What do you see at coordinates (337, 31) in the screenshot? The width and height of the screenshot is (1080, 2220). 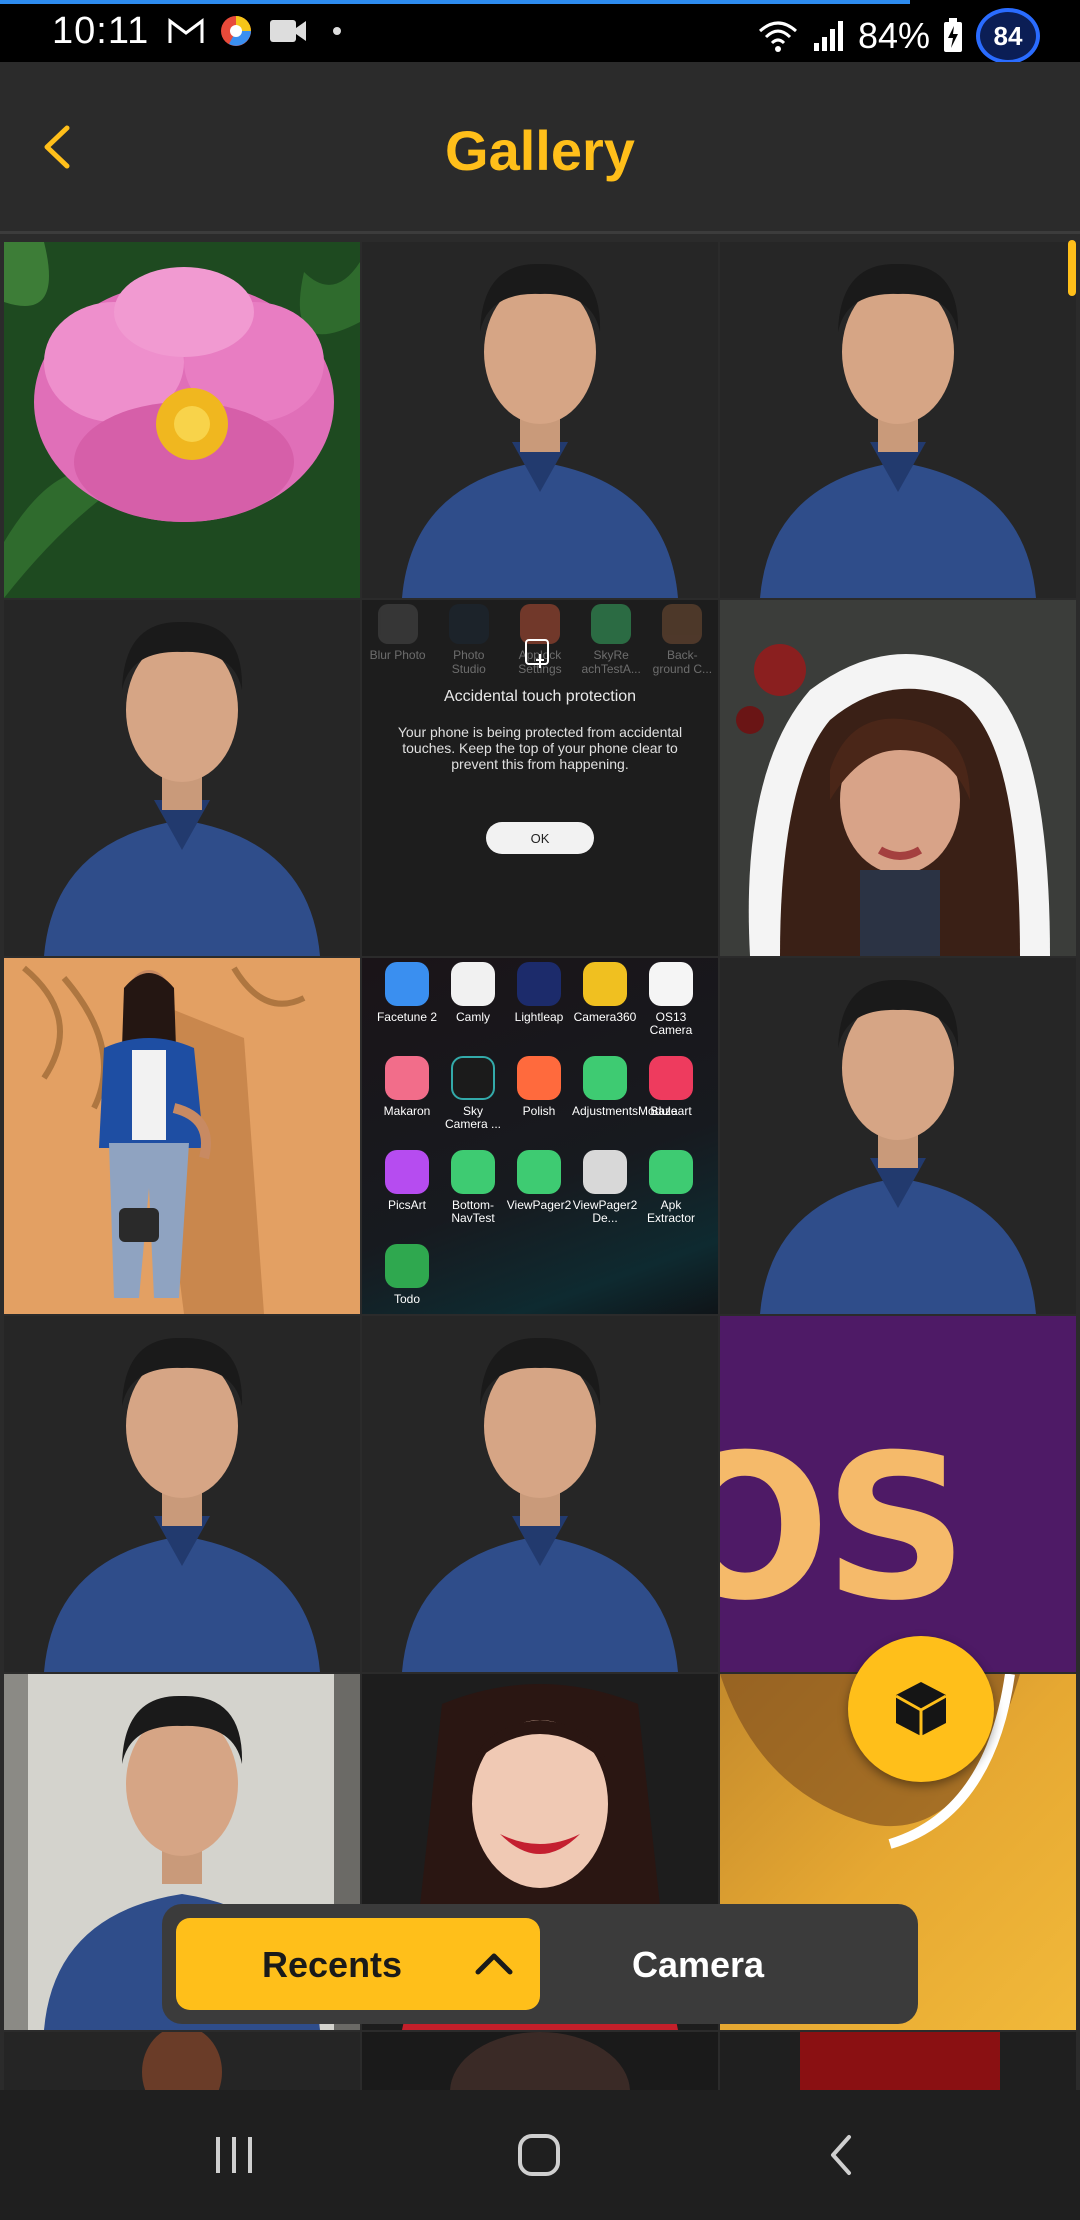 I see `more-notifications-dot` at bounding box center [337, 31].